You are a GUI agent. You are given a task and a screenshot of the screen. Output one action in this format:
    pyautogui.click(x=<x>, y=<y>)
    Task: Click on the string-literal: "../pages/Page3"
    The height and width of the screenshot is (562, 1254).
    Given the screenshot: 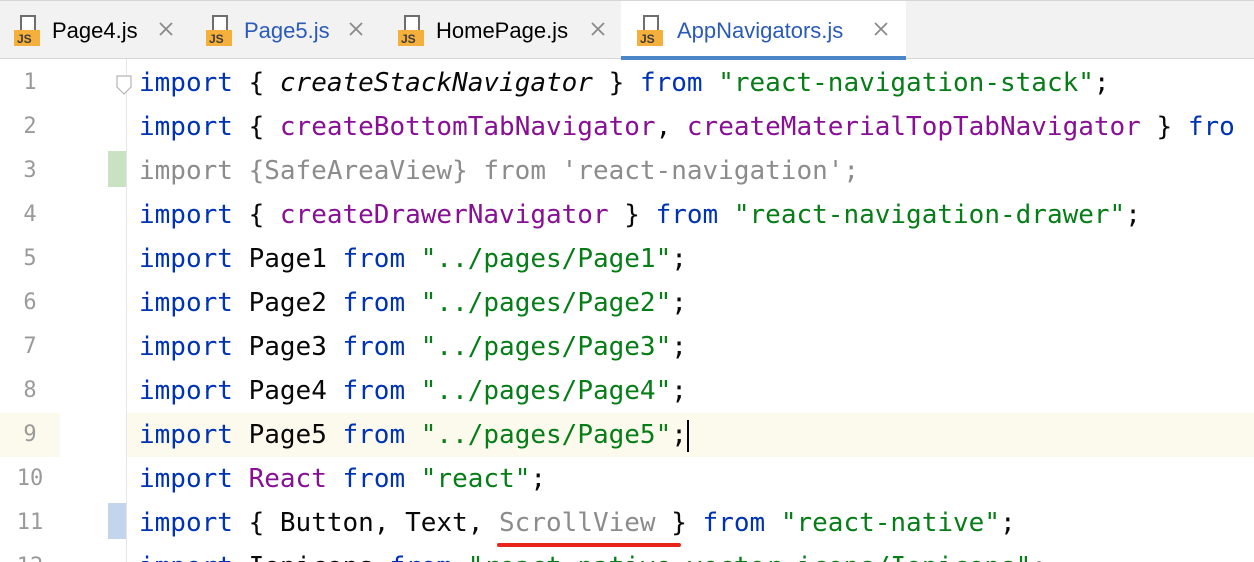 What is the action you would take?
    pyautogui.click(x=546, y=347)
    